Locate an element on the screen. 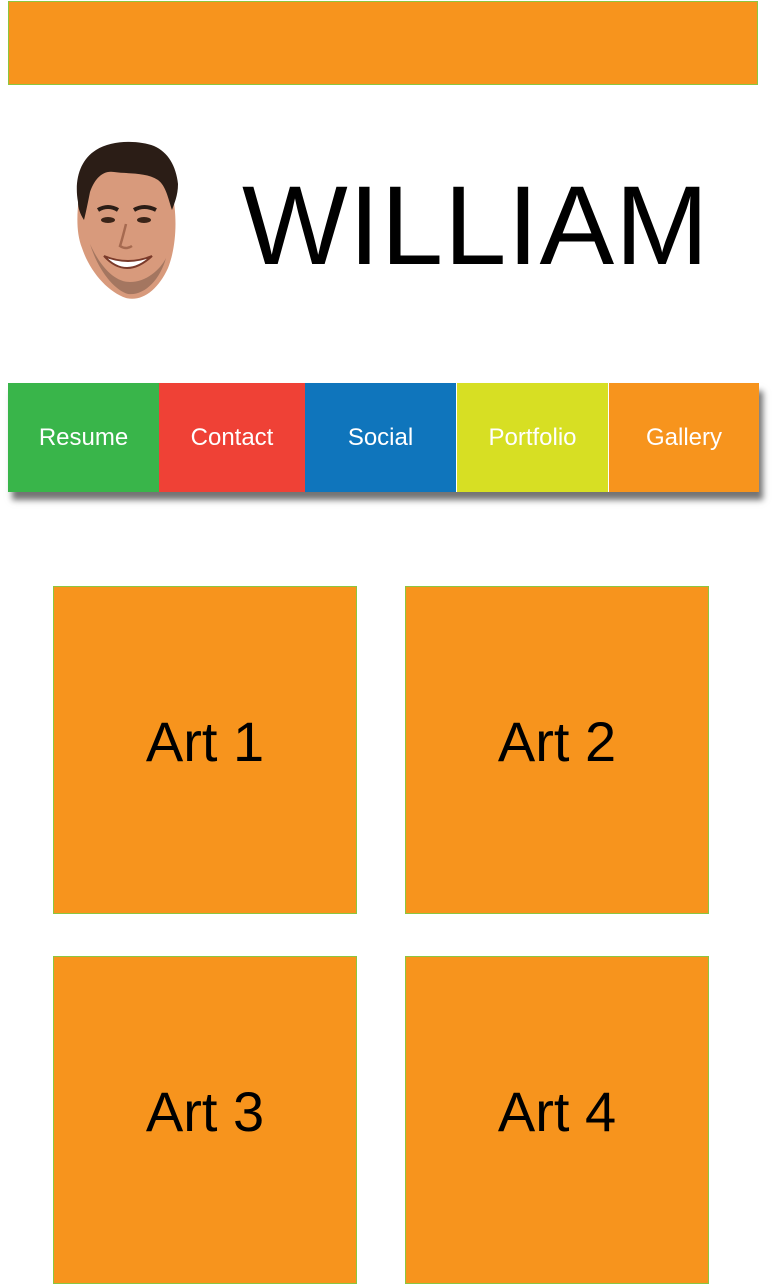 Image resolution: width=774 pixels, height=1285 pixels. nav-social-label: Social is located at coordinates (380, 437).